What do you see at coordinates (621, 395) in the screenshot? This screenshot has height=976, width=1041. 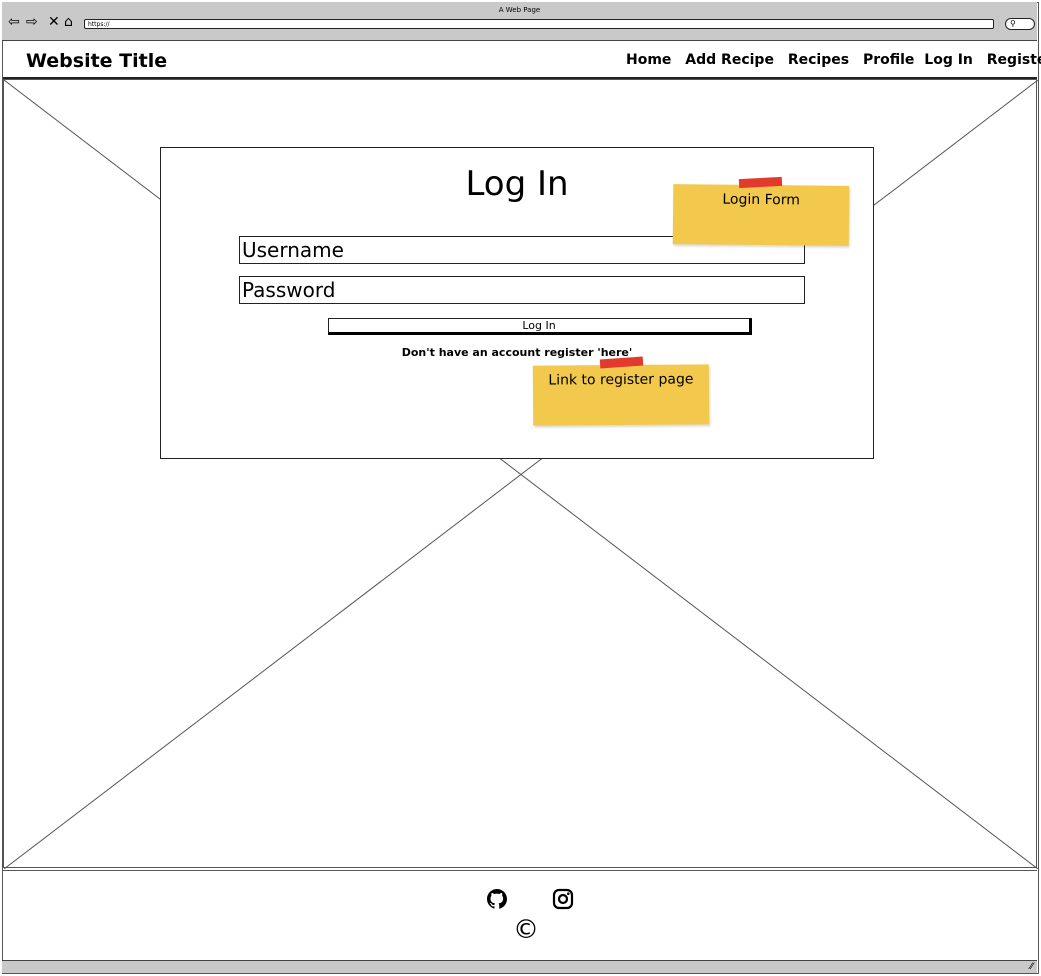 I see `sticky-note-register-link: Link to register page` at bounding box center [621, 395].